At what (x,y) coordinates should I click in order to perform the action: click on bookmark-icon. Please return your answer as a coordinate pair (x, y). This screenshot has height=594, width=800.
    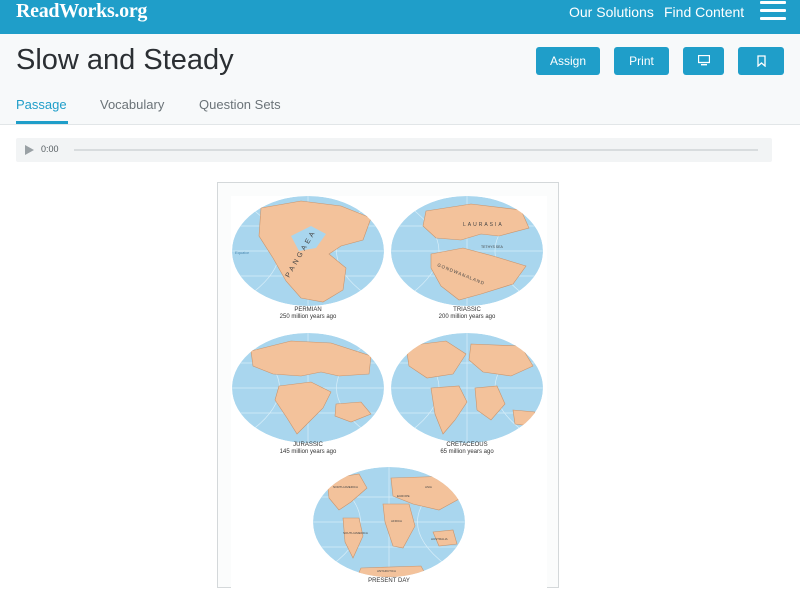
    Looking at the image, I should click on (761, 61).